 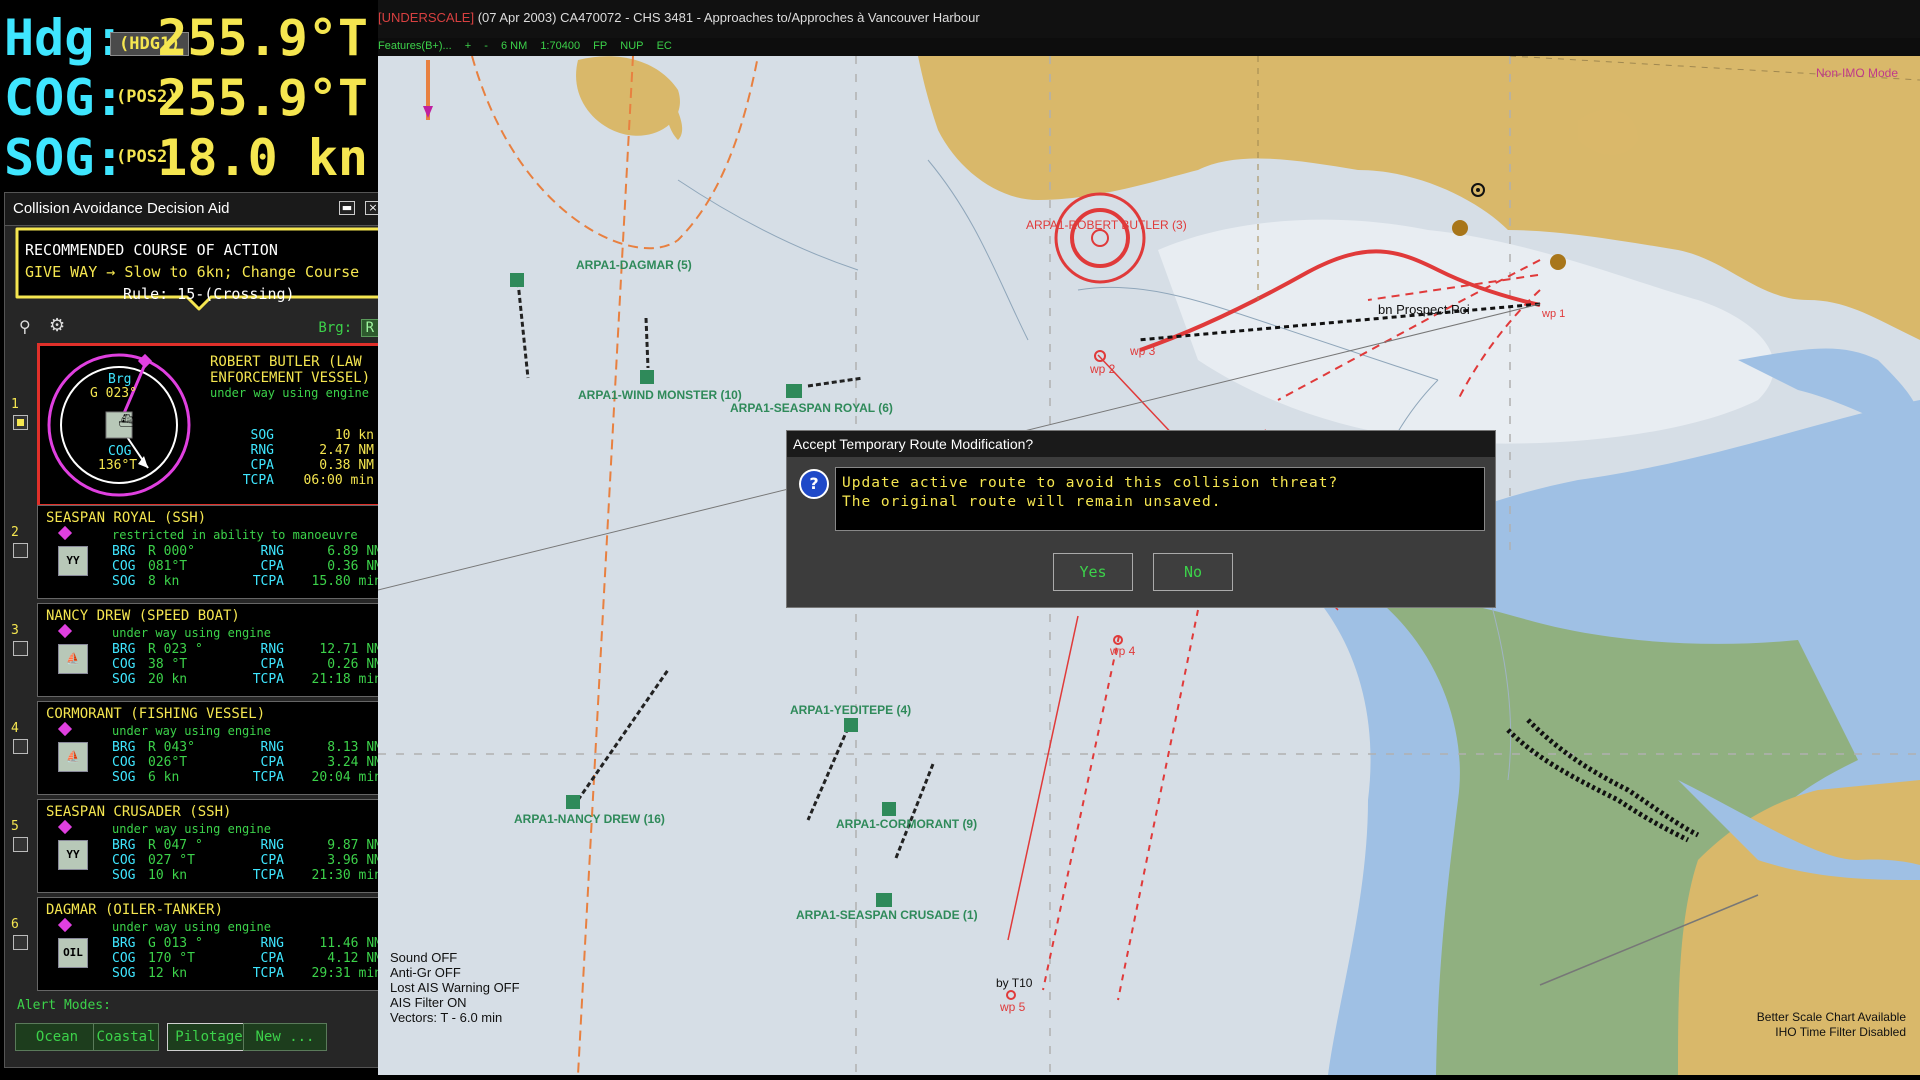 What do you see at coordinates (209, 1037) in the screenshot?
I see `mode-pilotage-button: Pilotage` at bounding box center [209, 1037].